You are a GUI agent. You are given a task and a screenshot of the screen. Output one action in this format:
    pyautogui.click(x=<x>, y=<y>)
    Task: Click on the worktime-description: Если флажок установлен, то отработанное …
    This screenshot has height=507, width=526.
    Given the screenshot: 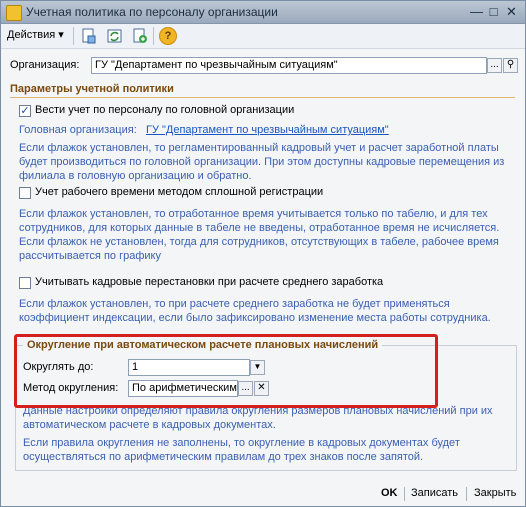 What is the action you would take?
    pyautogui.click(x=259, y=235)
    